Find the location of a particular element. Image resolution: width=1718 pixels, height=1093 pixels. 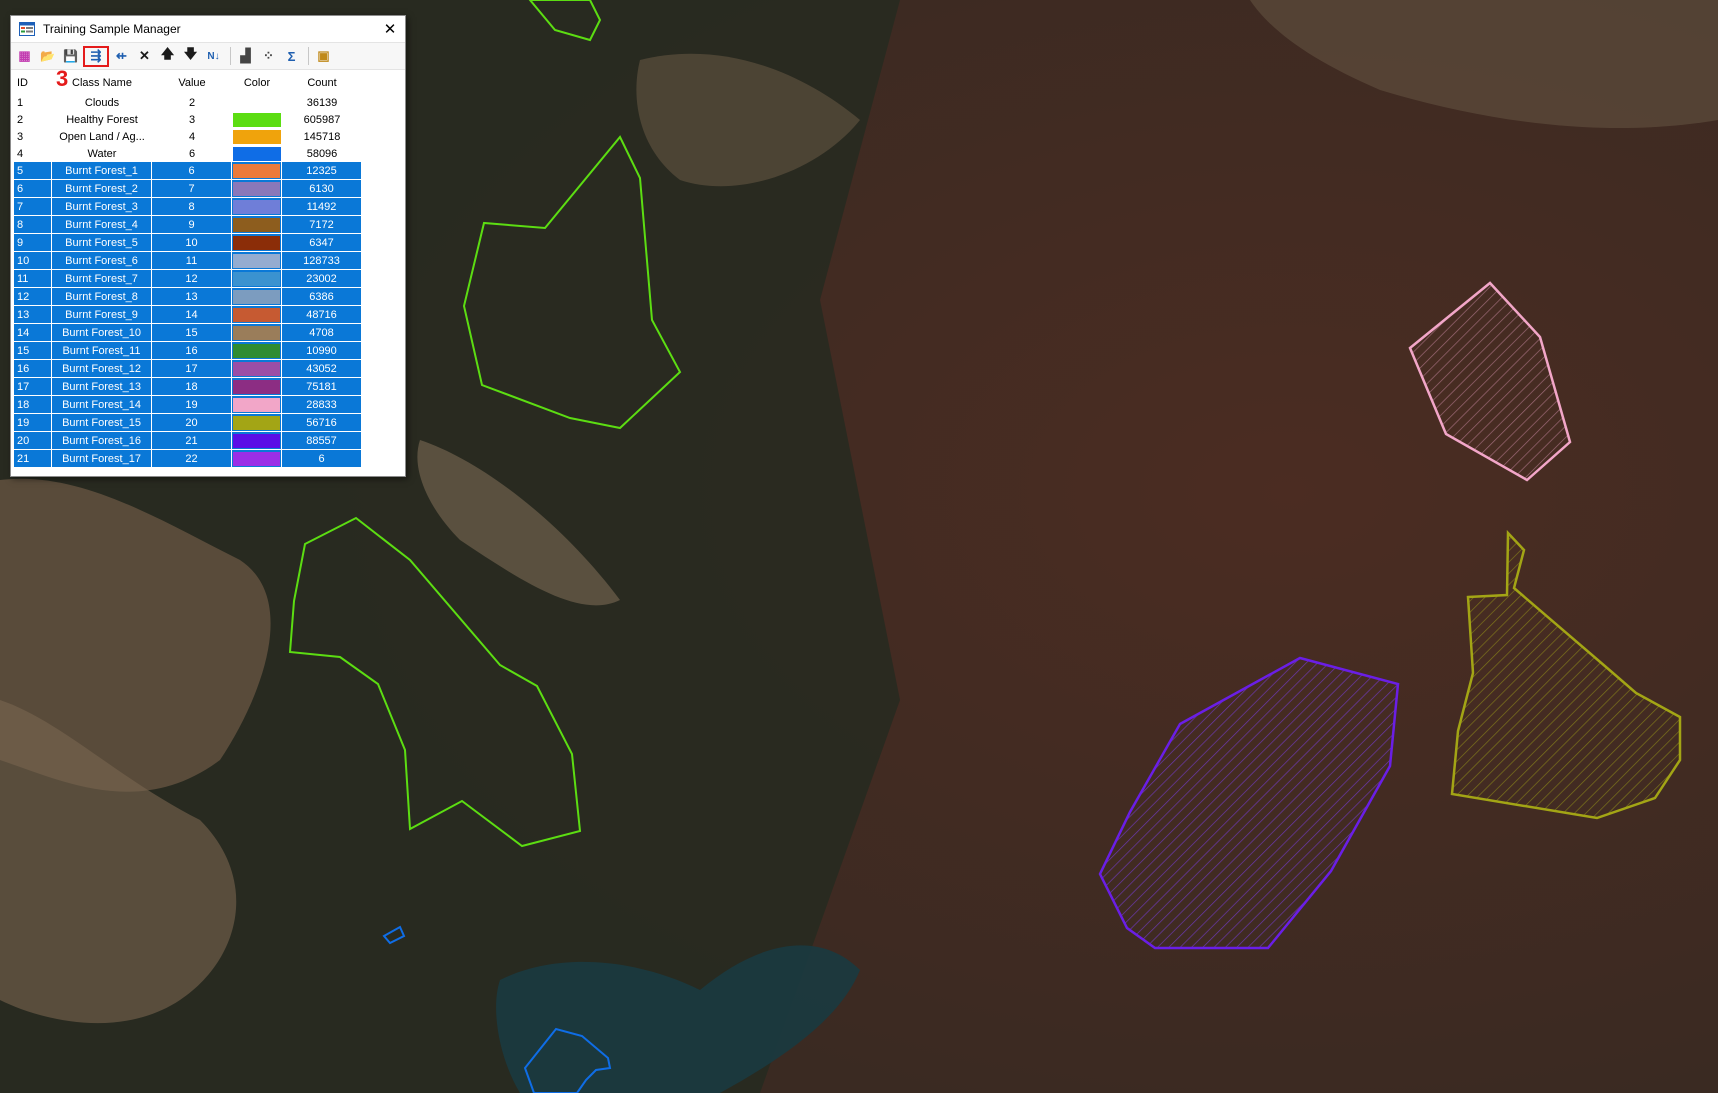

row-value: 12 is located at coordinates (192, 278).